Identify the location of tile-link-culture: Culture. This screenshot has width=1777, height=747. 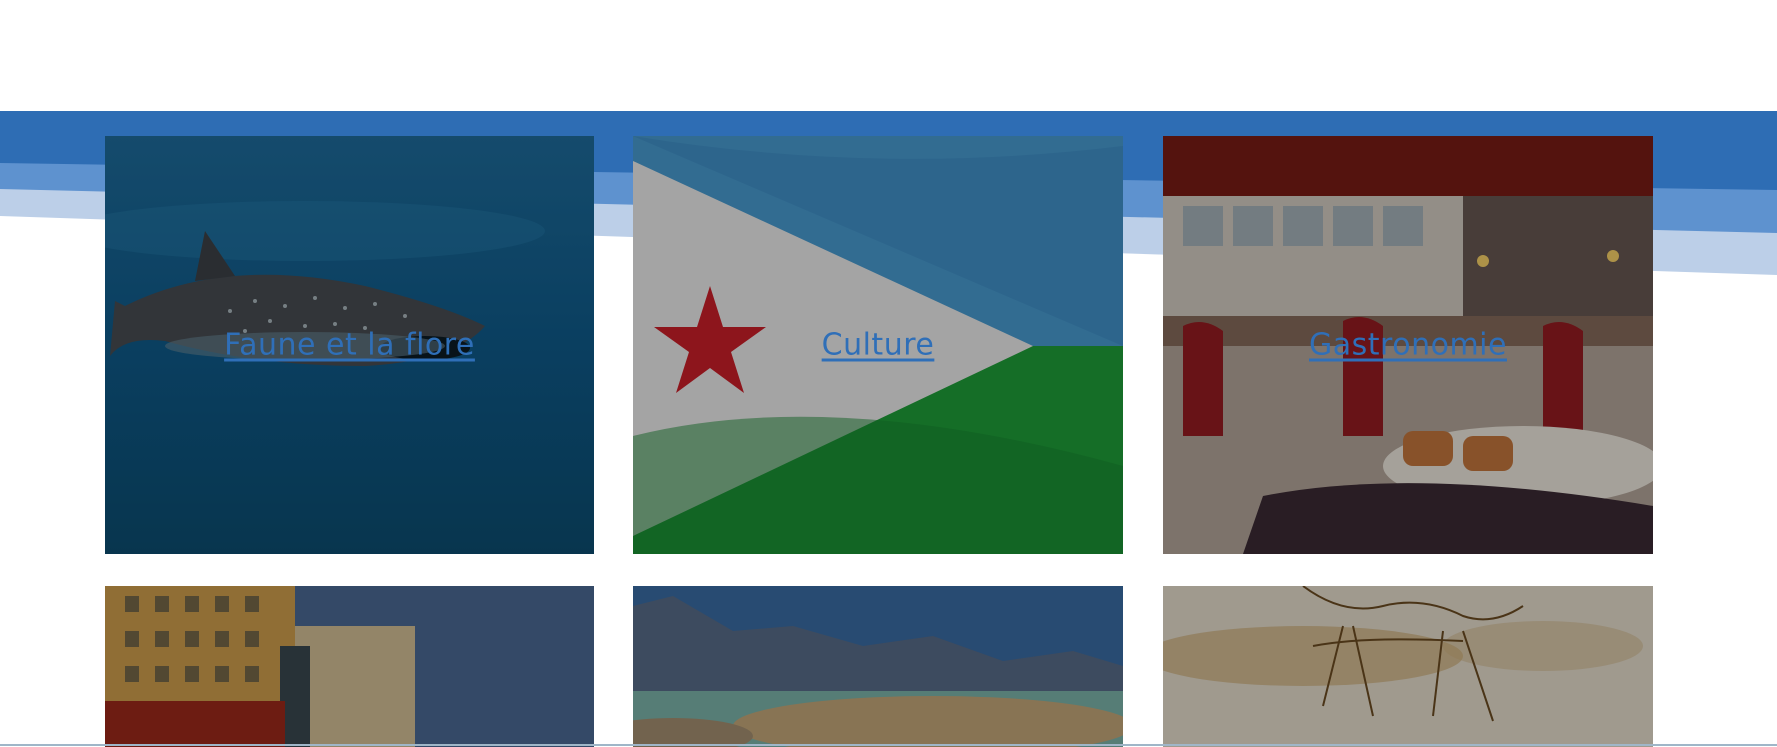
(878, 345).